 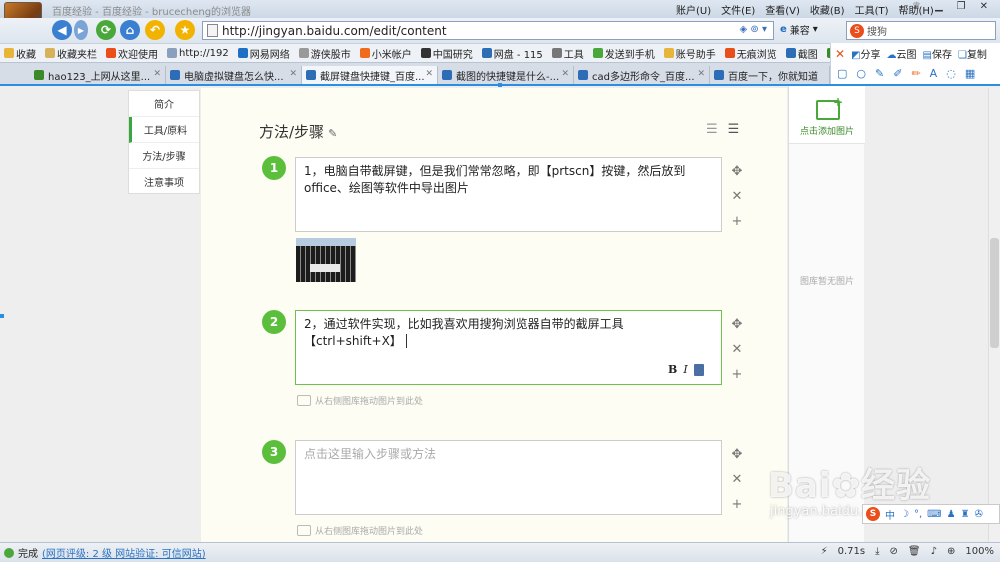 I want to click on bookmark-item: 中国研究, so click(x=446, y=53).